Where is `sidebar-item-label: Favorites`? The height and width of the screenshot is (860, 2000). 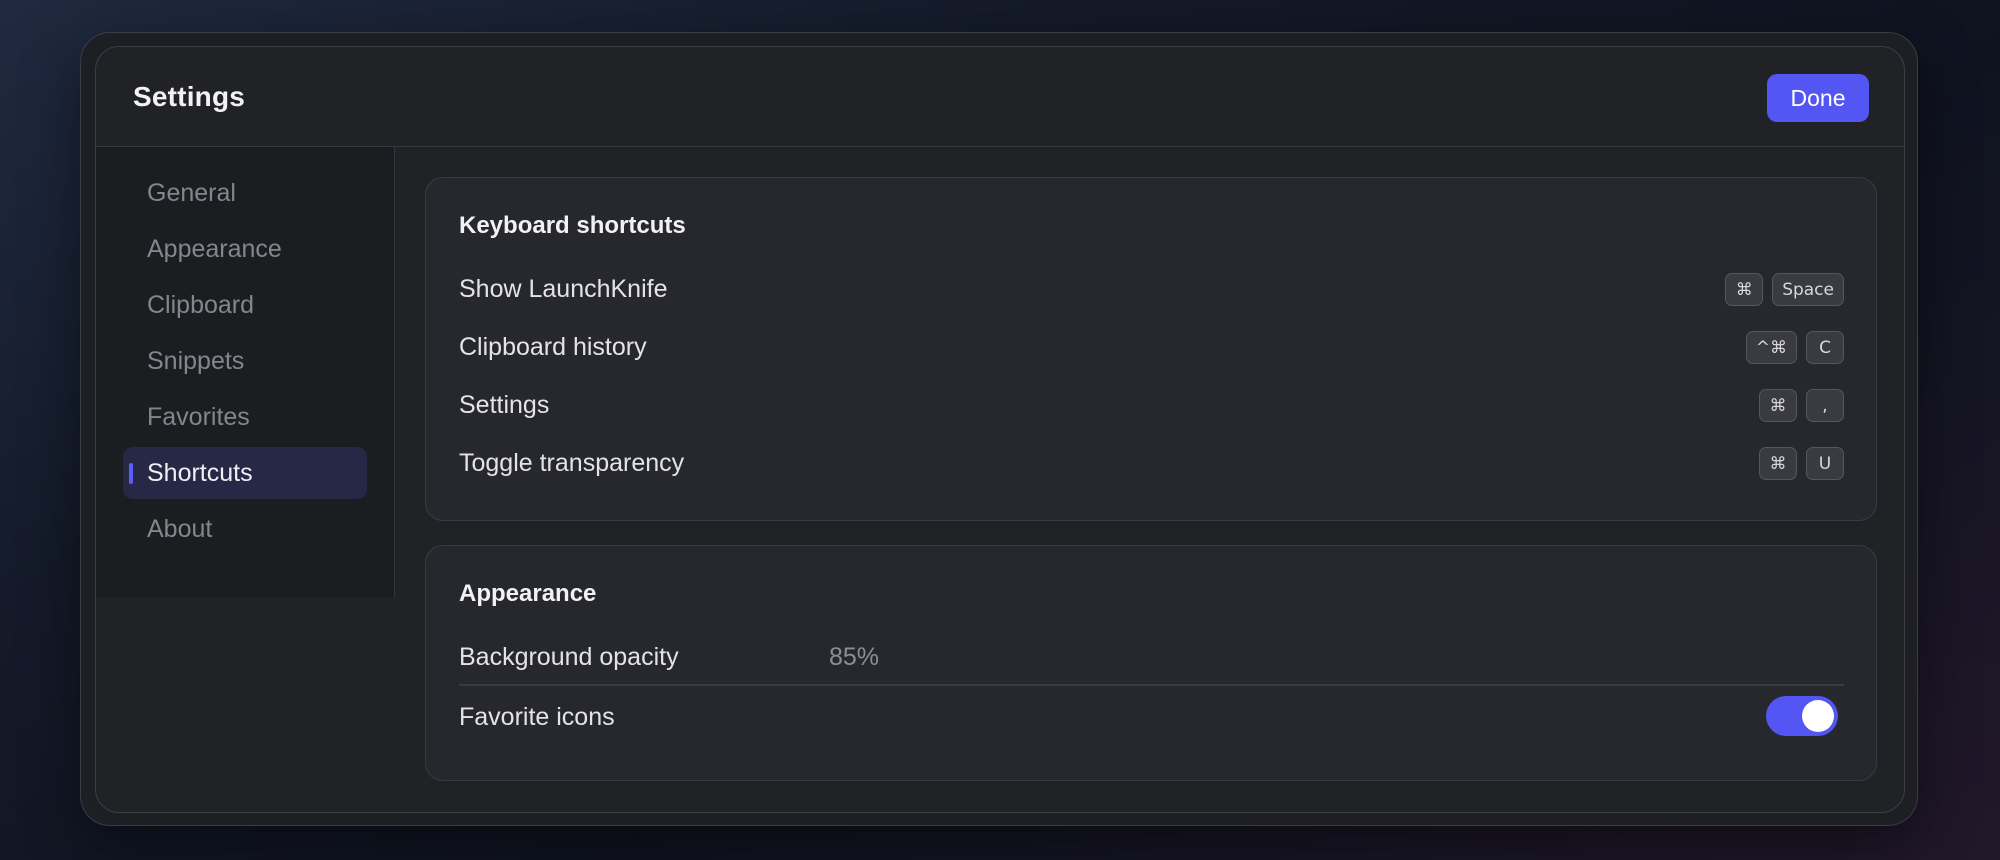 sidebar-item-label: Favorites is located at coordinates (198, 417).